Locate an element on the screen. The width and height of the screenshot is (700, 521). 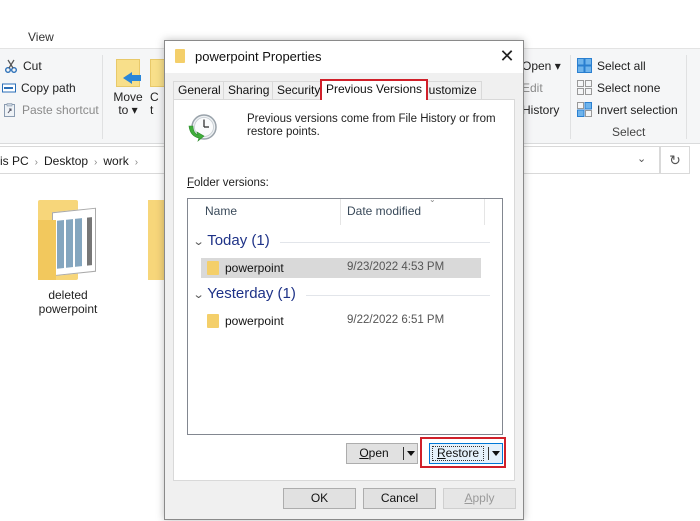
refresh-icon: ↻ is located at coordinates (675, 160).